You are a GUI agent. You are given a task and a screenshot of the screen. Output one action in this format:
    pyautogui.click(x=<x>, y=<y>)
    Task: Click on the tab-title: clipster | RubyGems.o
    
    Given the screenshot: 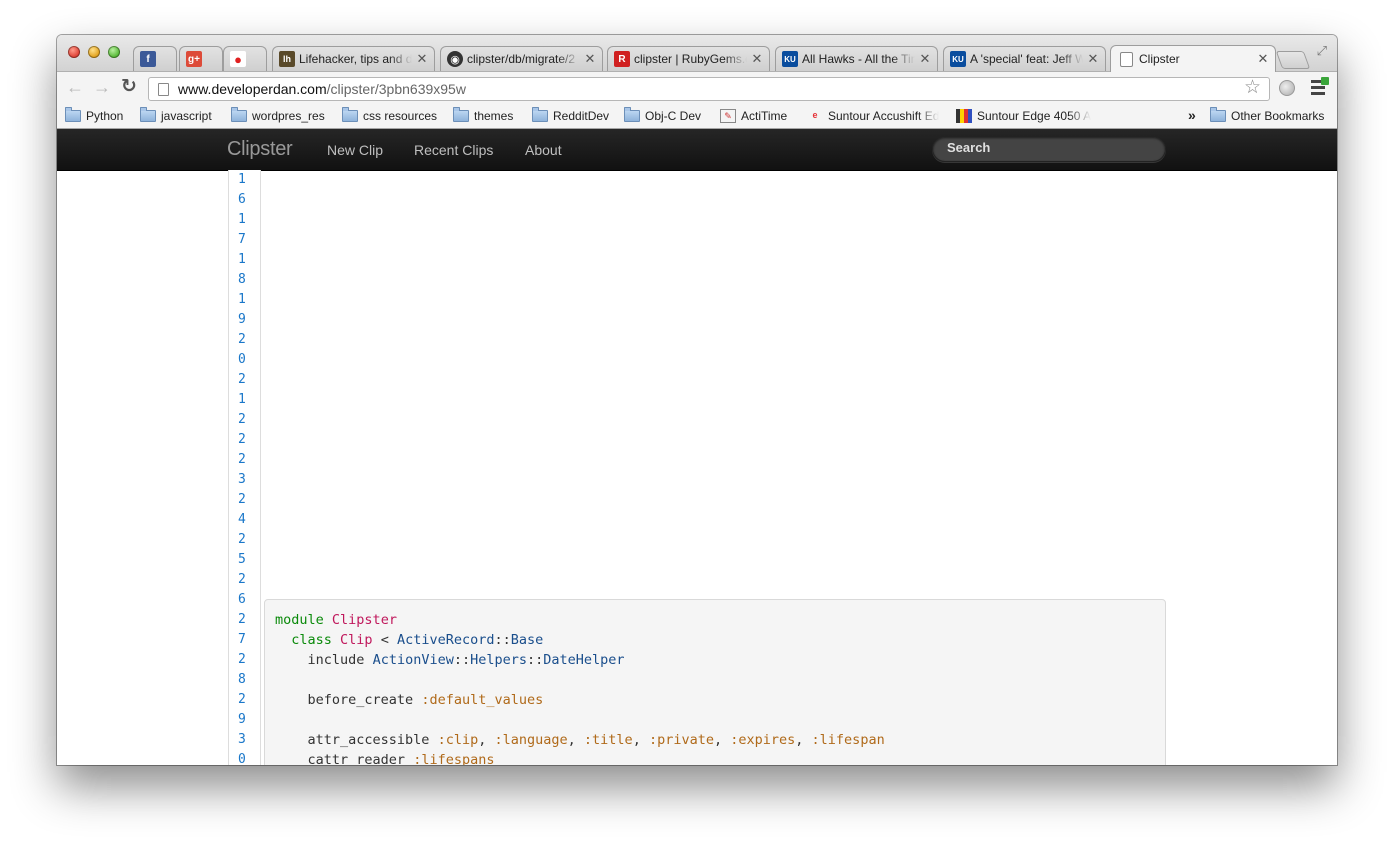 What is the action you would take?
    pyautogui.click(x=690, y=59)
    